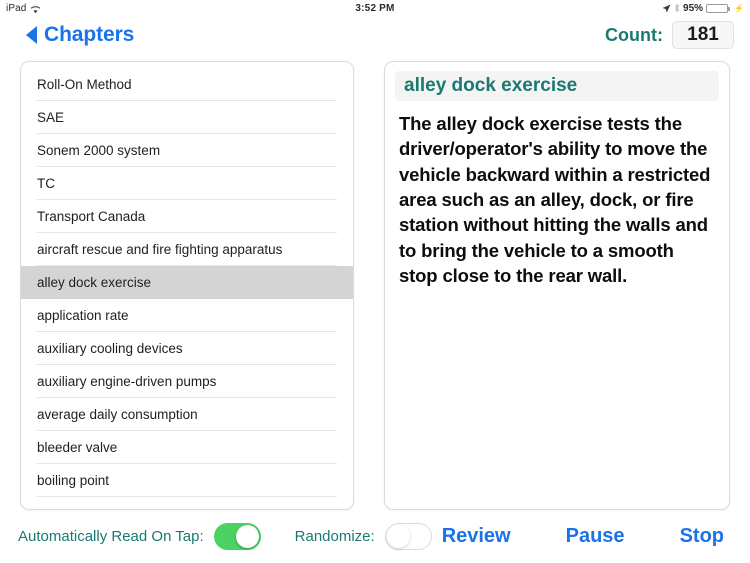 This screenshot has height=563, width=750. I want to click on list-item-label: Transport Canada, so click(91, 216).